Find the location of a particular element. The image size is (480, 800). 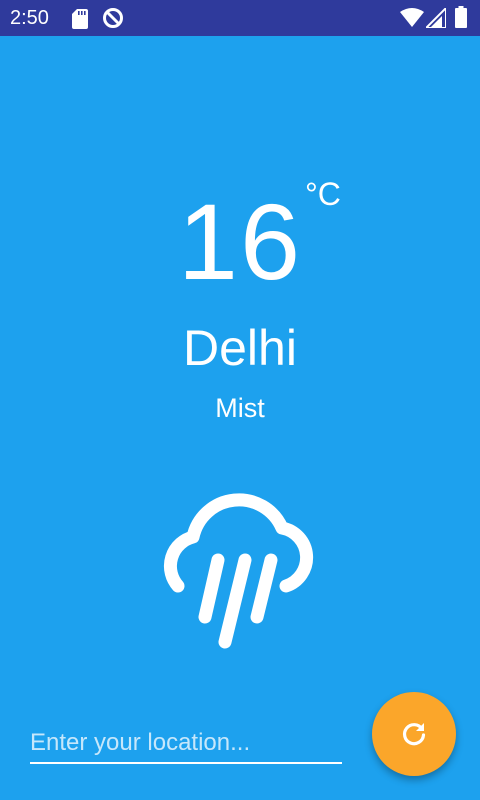

refresh-icon is located at coordinates (414, 734).